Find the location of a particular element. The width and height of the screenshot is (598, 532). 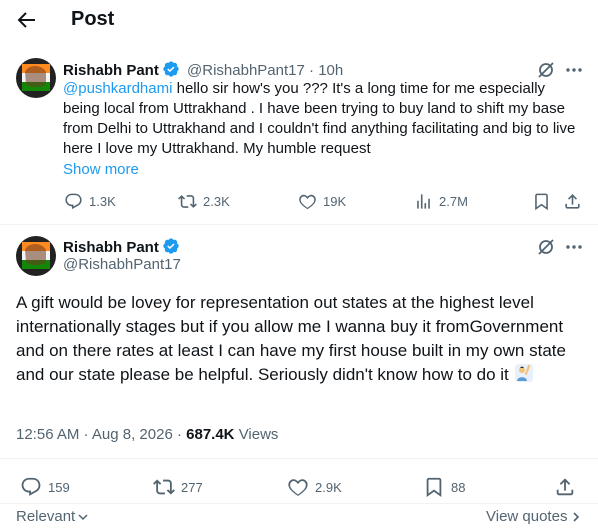

page-title: Post is located at coordinates (93, 19).